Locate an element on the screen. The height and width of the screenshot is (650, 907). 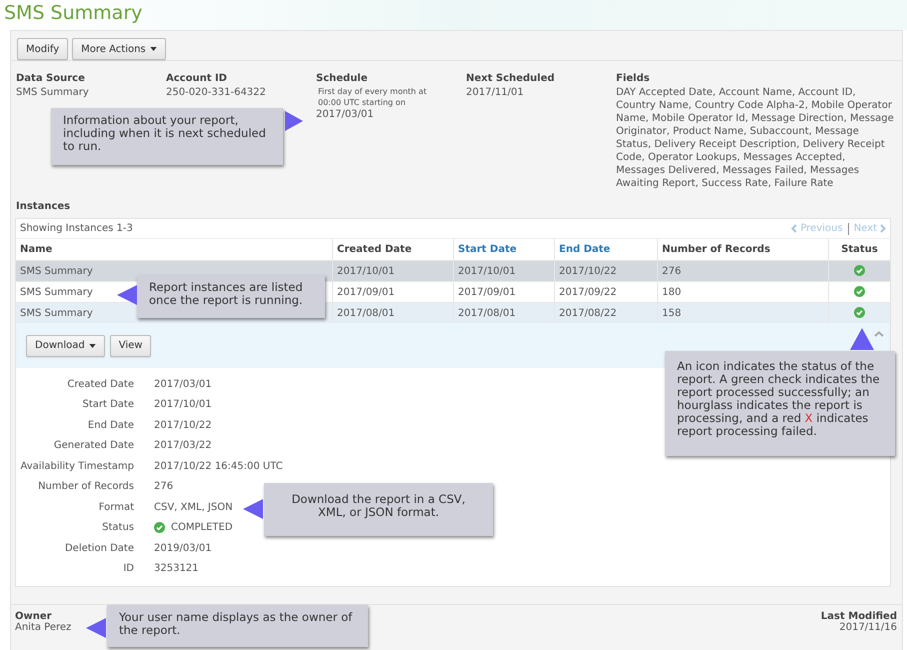
detail-value: 2019/03/01 is located at coordinates (183, 548).